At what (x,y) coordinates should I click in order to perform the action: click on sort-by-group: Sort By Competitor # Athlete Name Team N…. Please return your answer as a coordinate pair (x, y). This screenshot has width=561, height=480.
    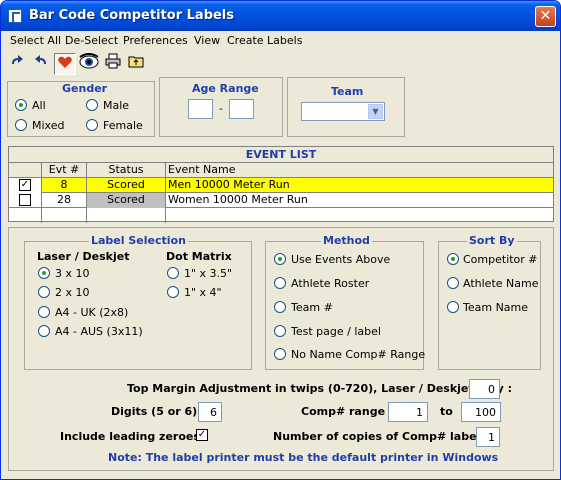
    Looking at the image, I should click on (489, 302).